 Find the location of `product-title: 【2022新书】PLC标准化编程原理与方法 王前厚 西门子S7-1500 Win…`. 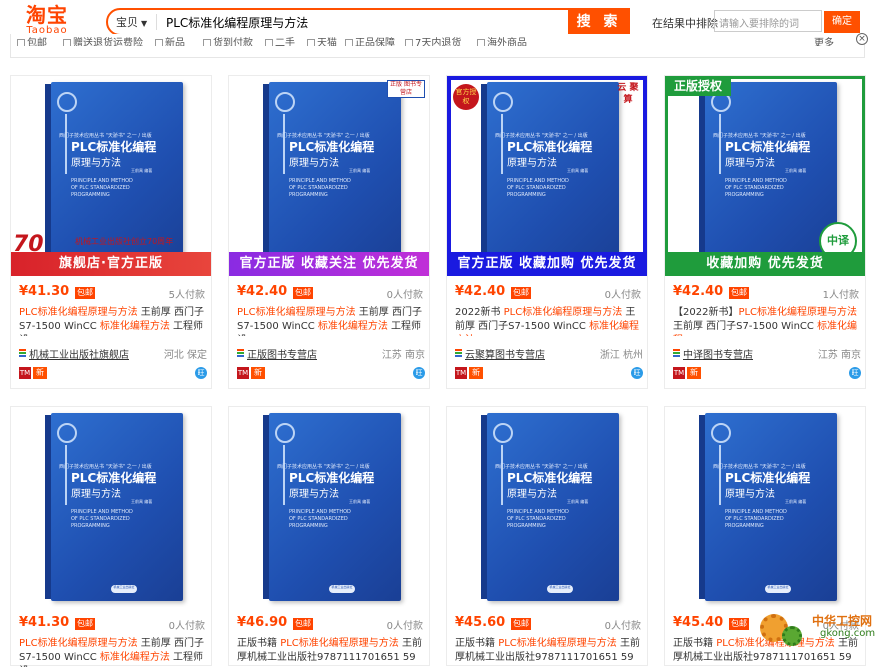

product-title: 【2022新书】PLC标准化编程原理与方法 王前厚 西门子S7-1500 Win… is located at coordinates (767, 321).